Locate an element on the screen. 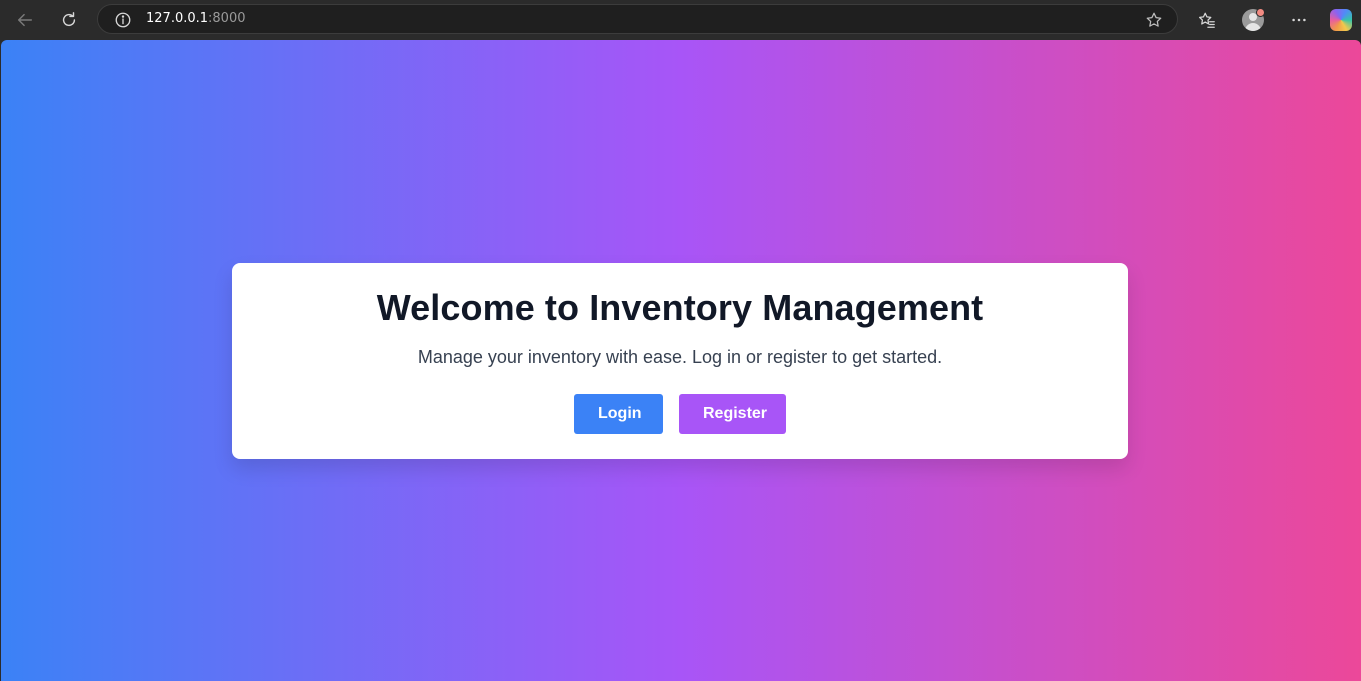 This screenshot has width=1361, height=681. profile-button is located at coordinates (1253, 20).